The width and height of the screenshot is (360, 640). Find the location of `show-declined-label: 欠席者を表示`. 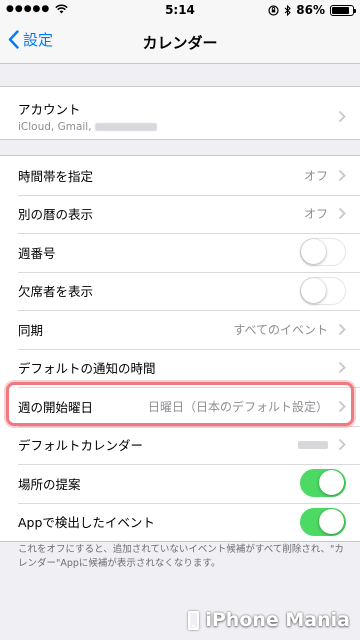

show-declined-label: 欠席者を表示 is located at coordinates (56, 292).